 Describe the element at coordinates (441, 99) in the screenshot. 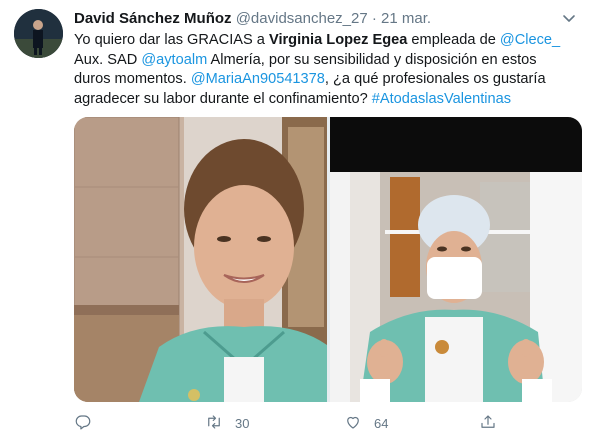

I see `hashtag-link: #AtodaslasValentinas` at that location.